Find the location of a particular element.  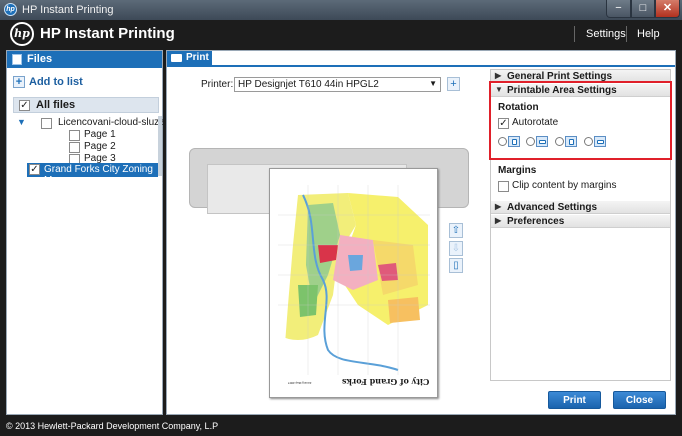

app-header: hp HP Instant Printing Settings Help is located at coordinates (341, 34).